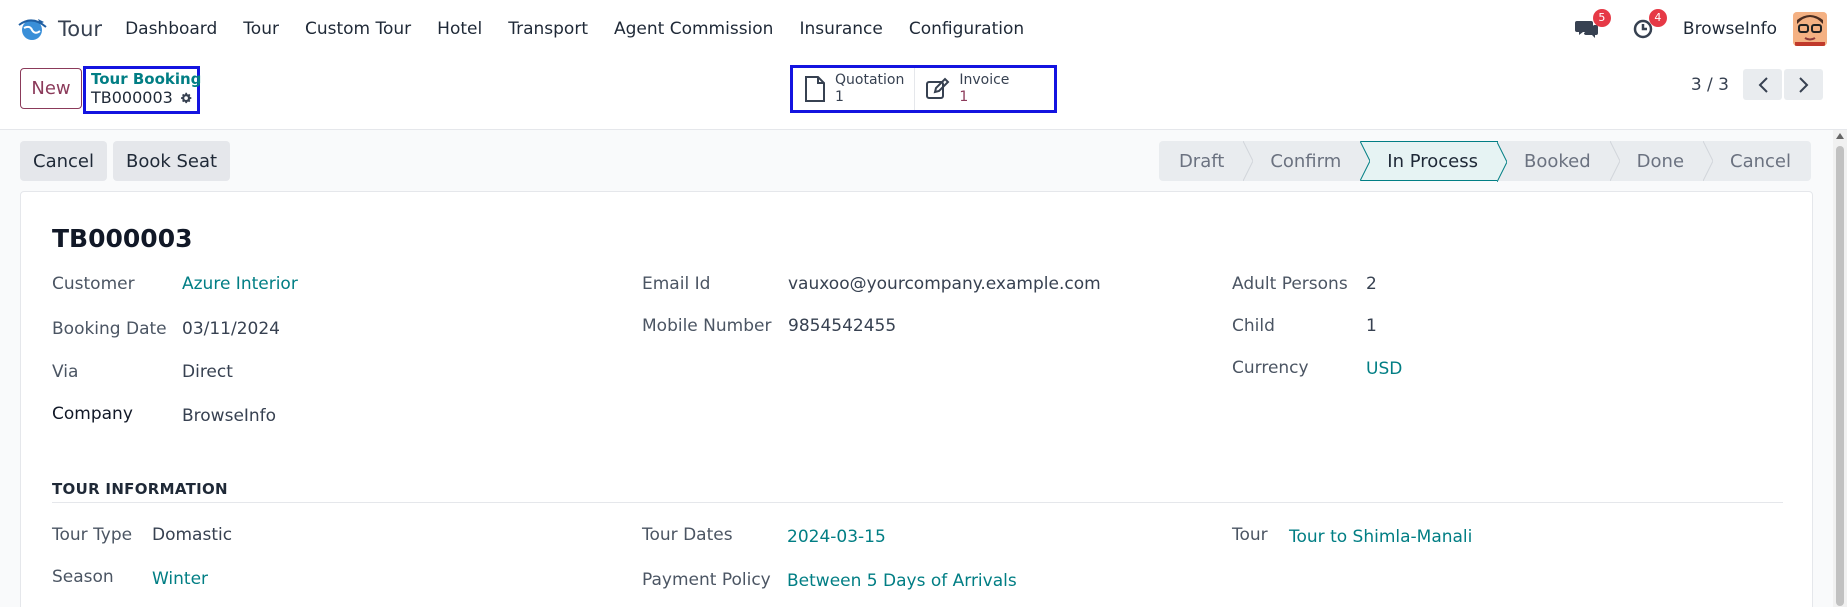  What do you see at coordinates (175, 284) in the screenshot?
I see `customer-field: Customer Azure Interior` at bounding box center [175, 284].